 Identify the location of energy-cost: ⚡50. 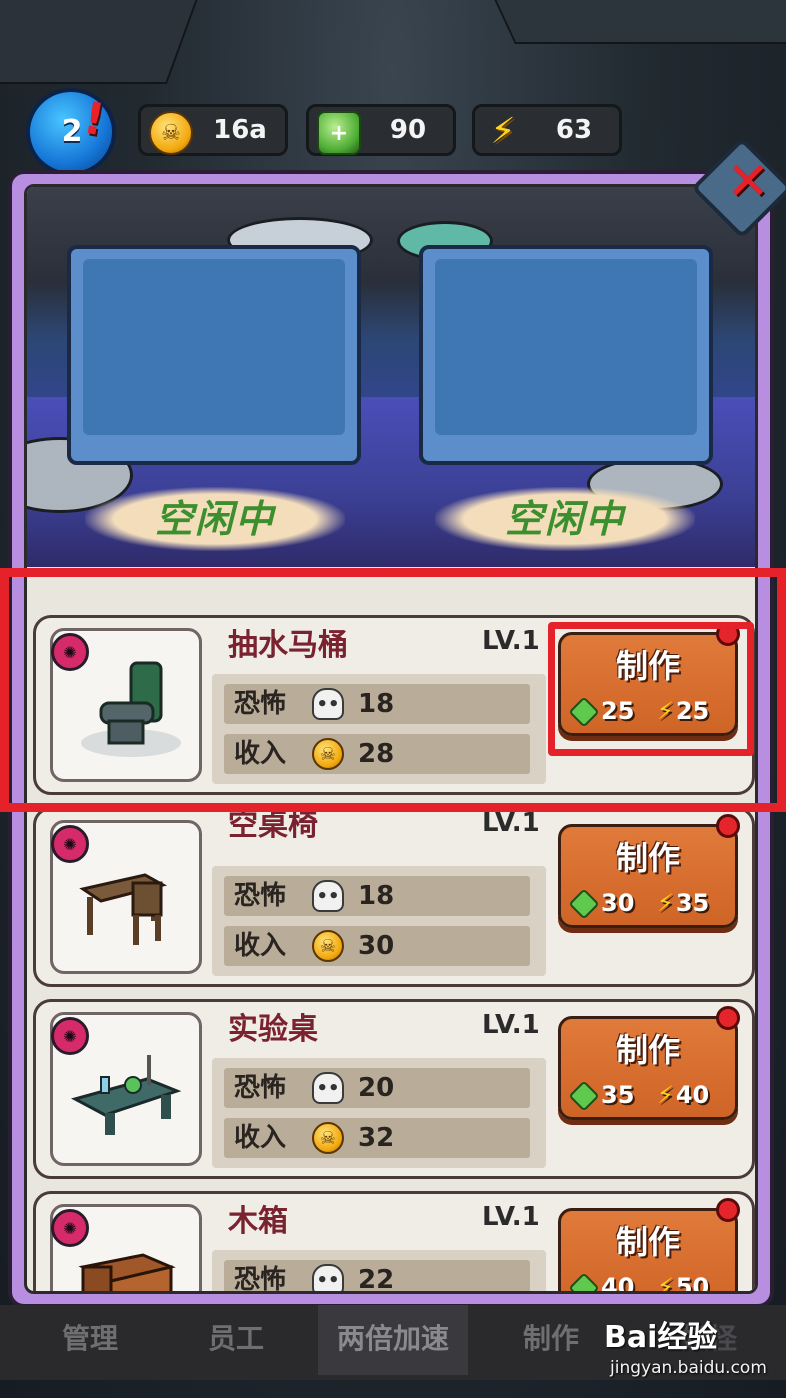
(683, 1282).